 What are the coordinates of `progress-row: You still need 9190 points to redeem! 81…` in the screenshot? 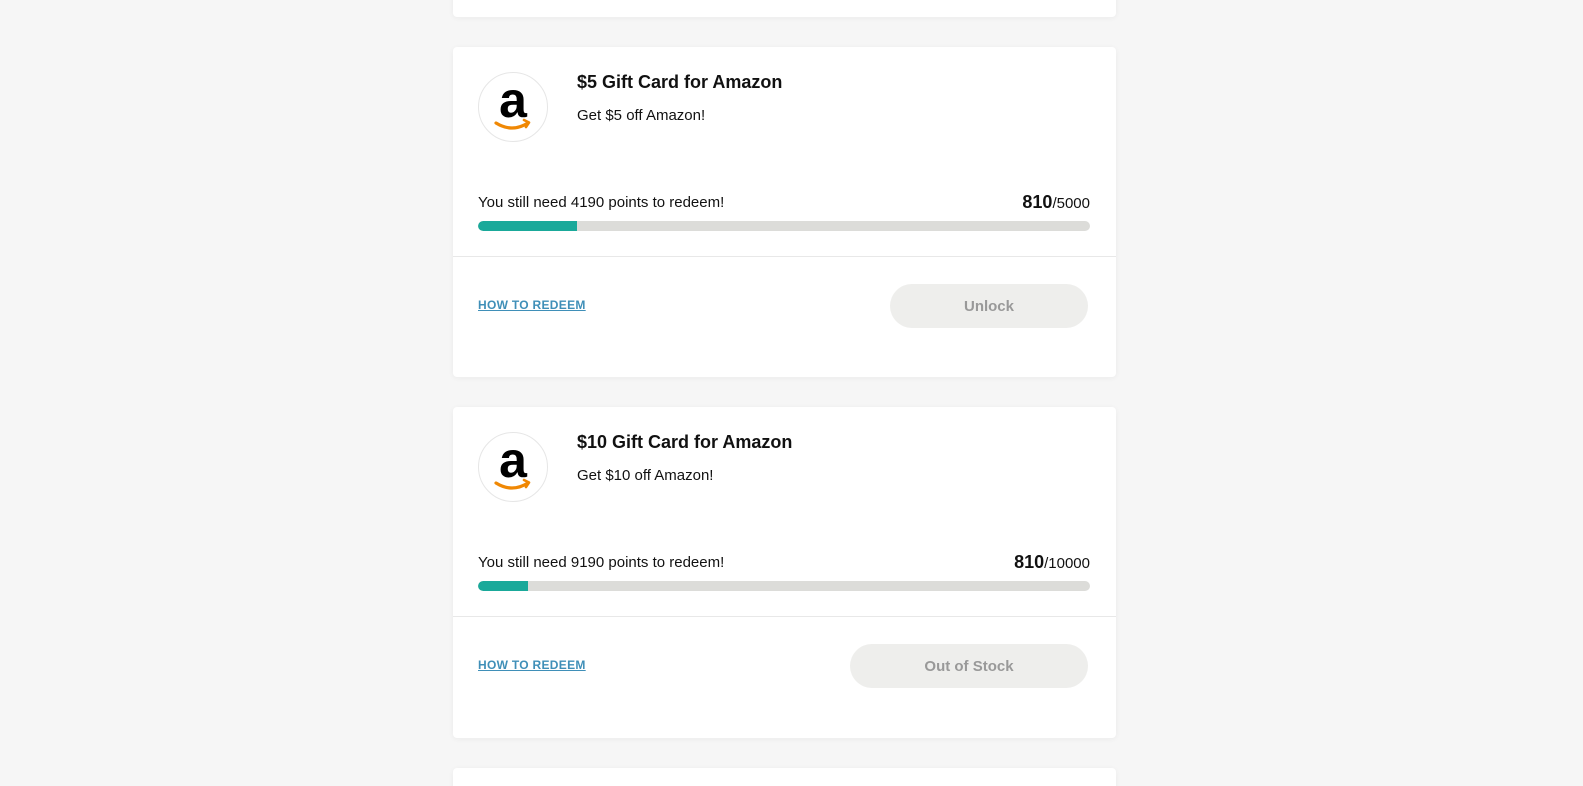 It's located at (784, 563).